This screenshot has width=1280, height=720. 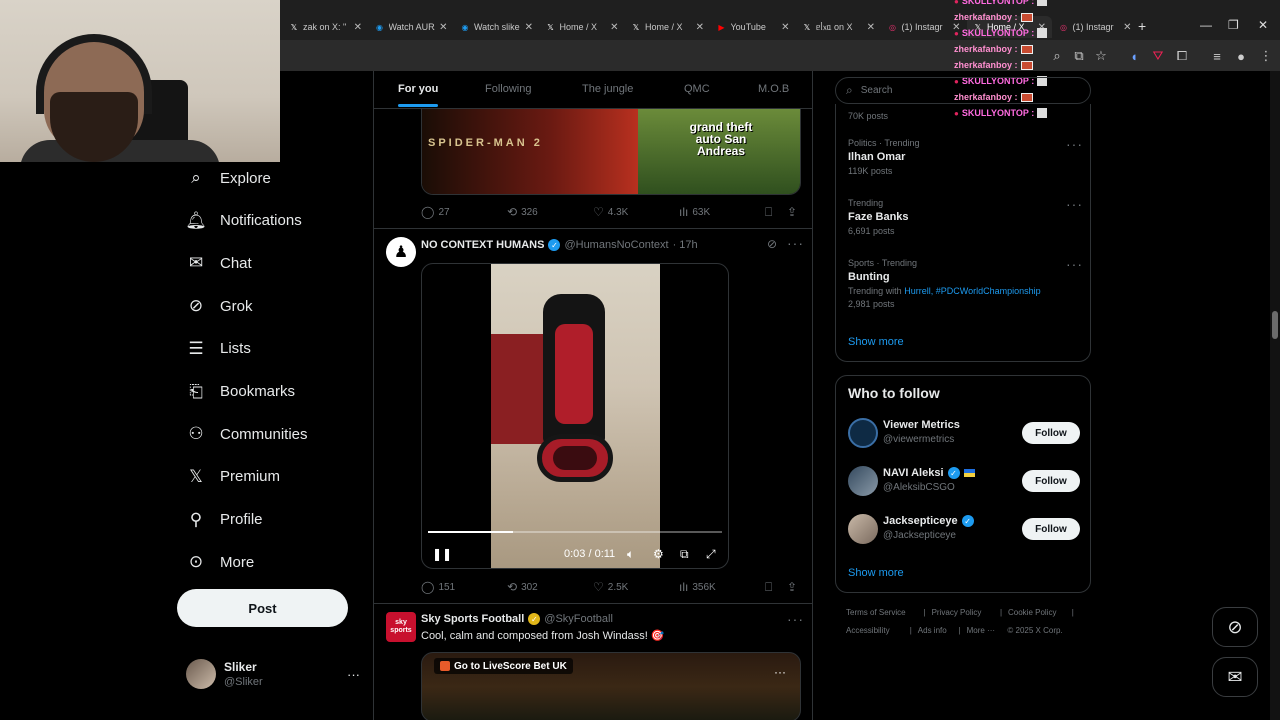 I want to click on tab-following: Following, so click(x=508, y=89).